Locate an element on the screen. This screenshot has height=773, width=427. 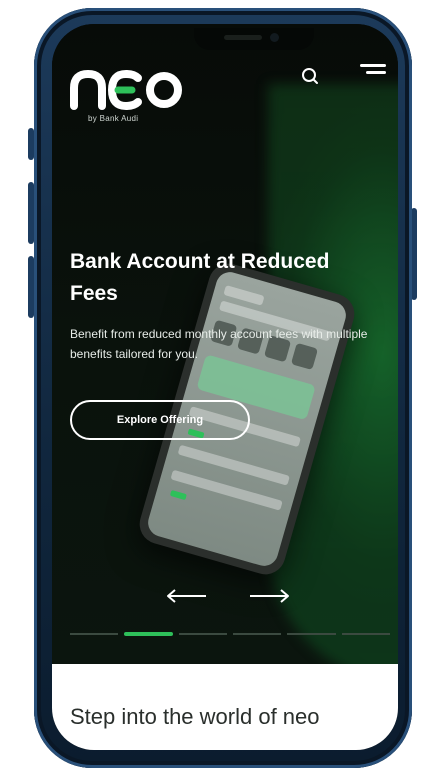
carousel-progress is located at coordinates (230, 634).